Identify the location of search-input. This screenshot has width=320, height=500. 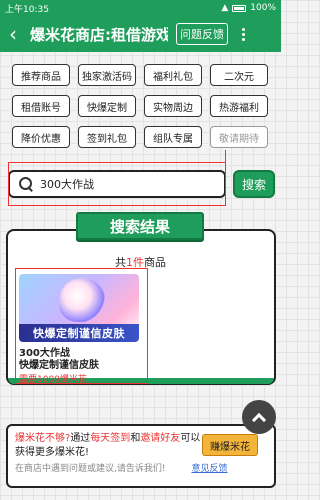
(115, 184).